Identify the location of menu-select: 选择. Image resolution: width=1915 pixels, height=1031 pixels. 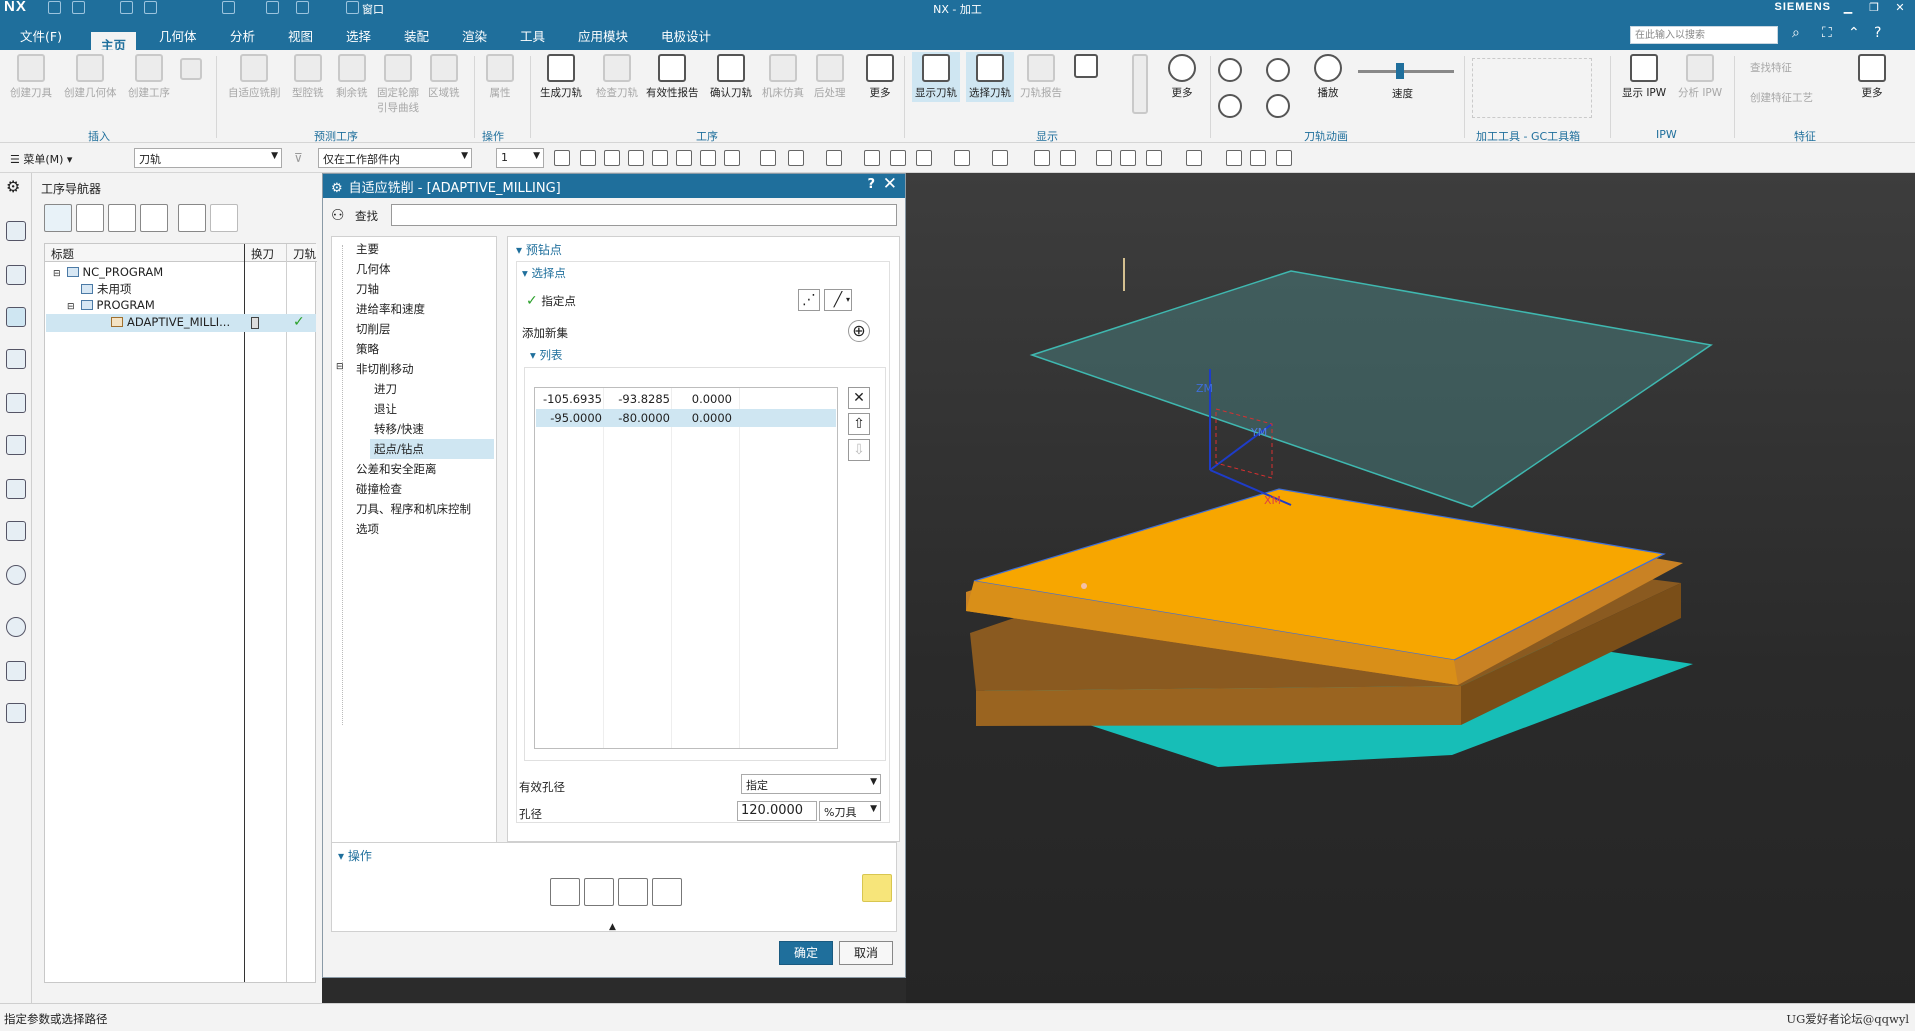
(358, 35).